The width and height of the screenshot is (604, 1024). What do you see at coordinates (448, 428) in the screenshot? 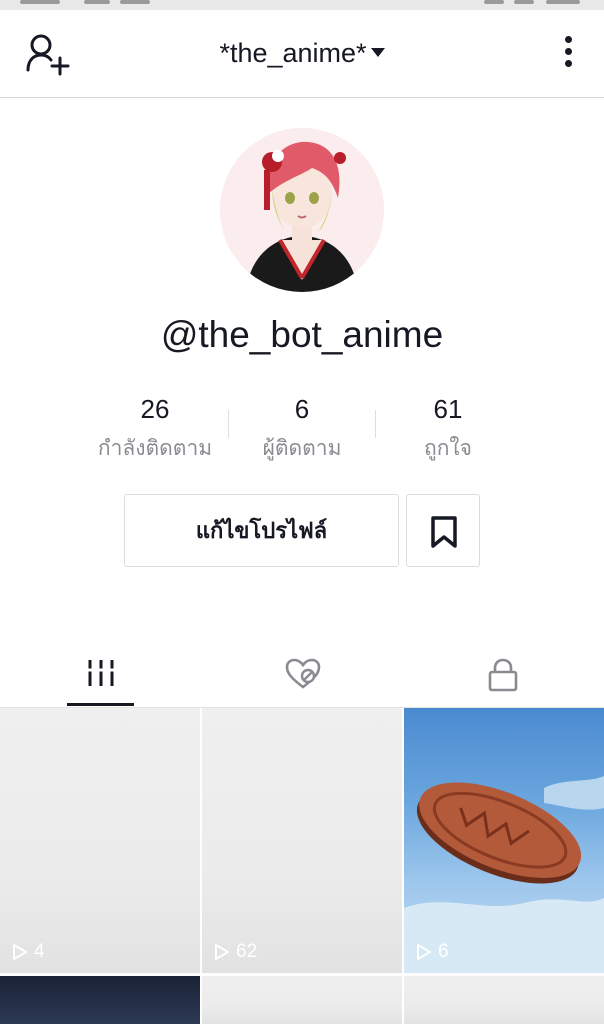
I see `stat-likes: 61 ถูกใจ` at bounding box center [448, 428].